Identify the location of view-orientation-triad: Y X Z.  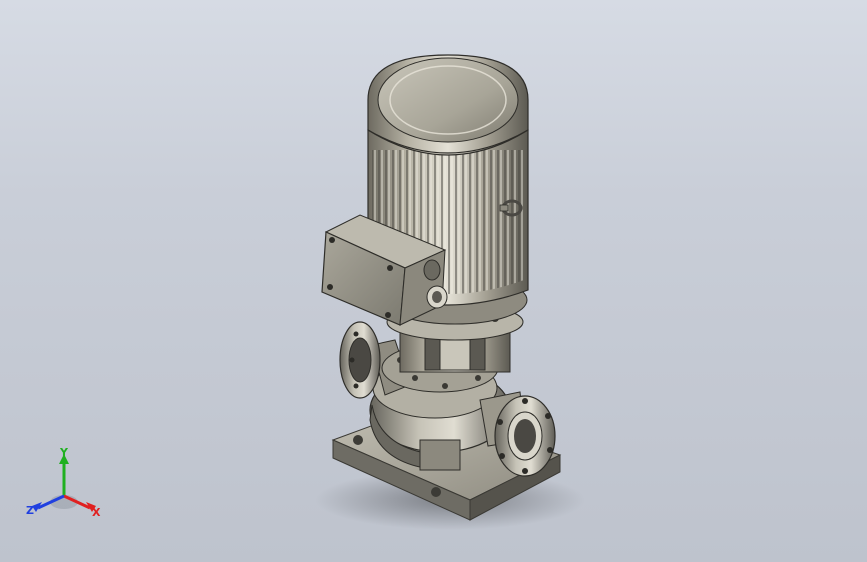
(64, 488).